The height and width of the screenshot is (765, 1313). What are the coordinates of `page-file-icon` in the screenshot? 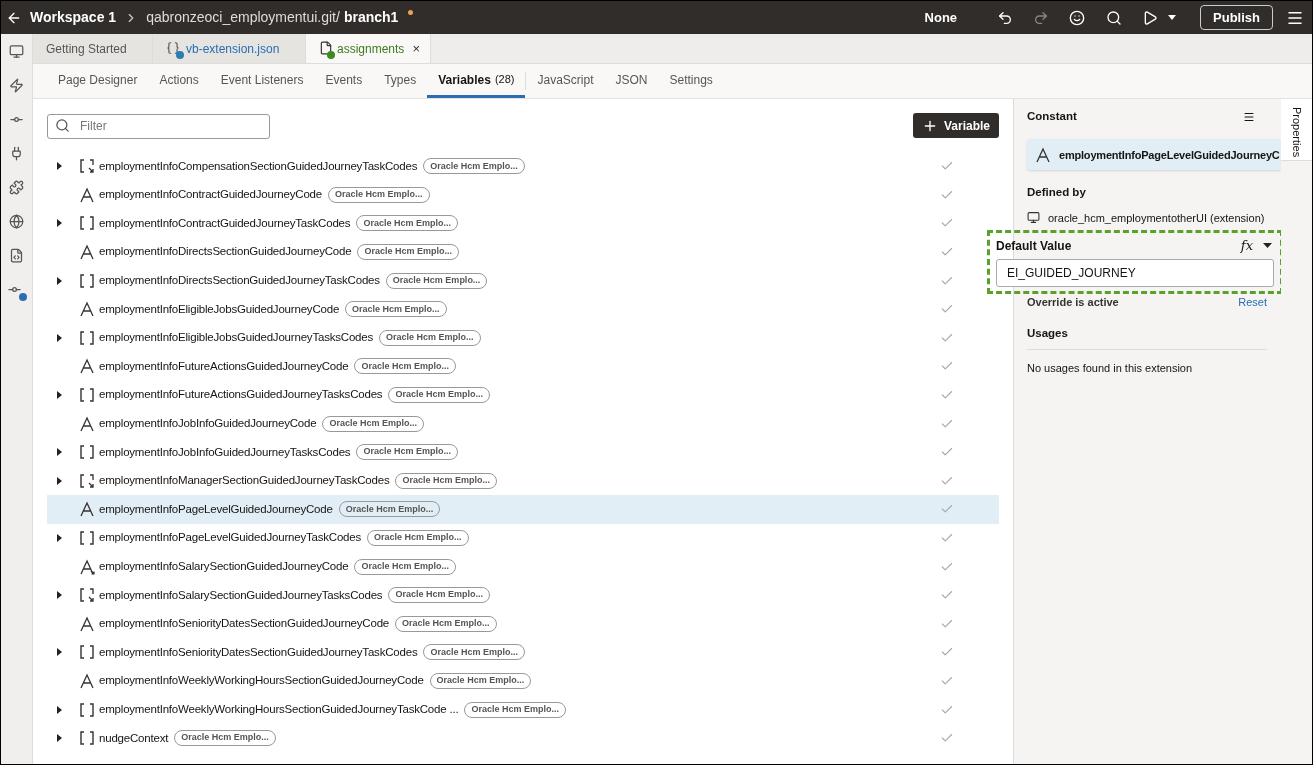 It's located at (326, 48).